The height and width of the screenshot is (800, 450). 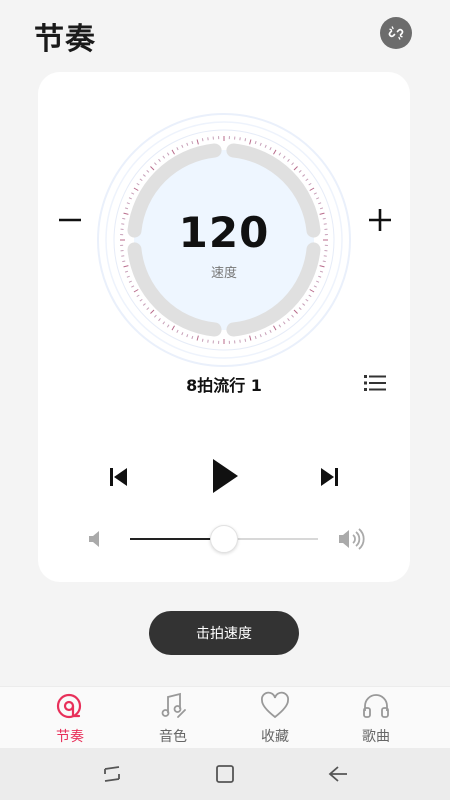 I want to click on volume-low-icon, so click(x=96, y=539).